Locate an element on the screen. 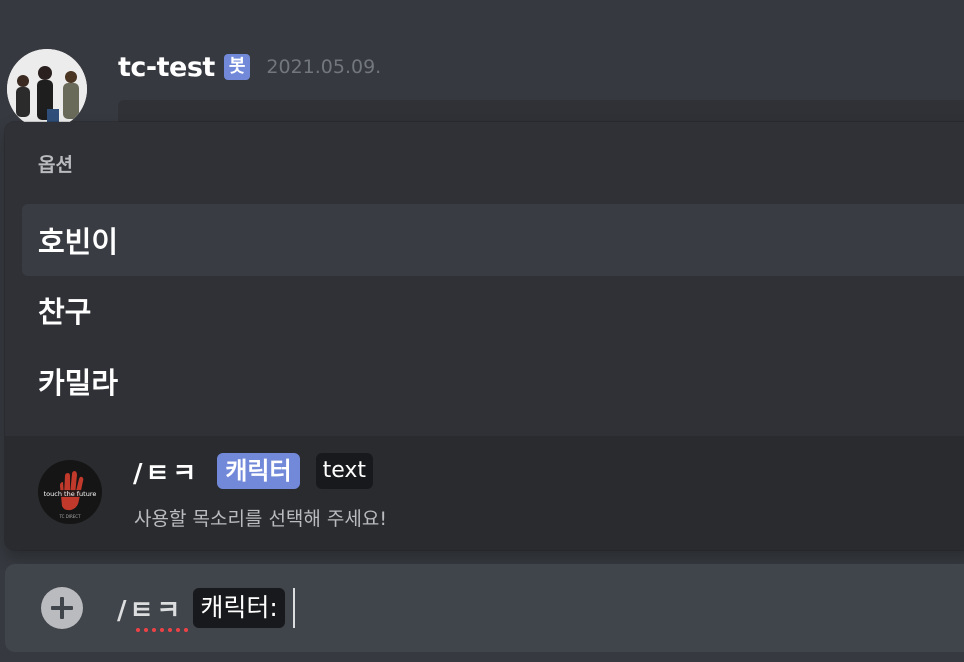  option-label: 찬구 is located at coordinates (65, 312).